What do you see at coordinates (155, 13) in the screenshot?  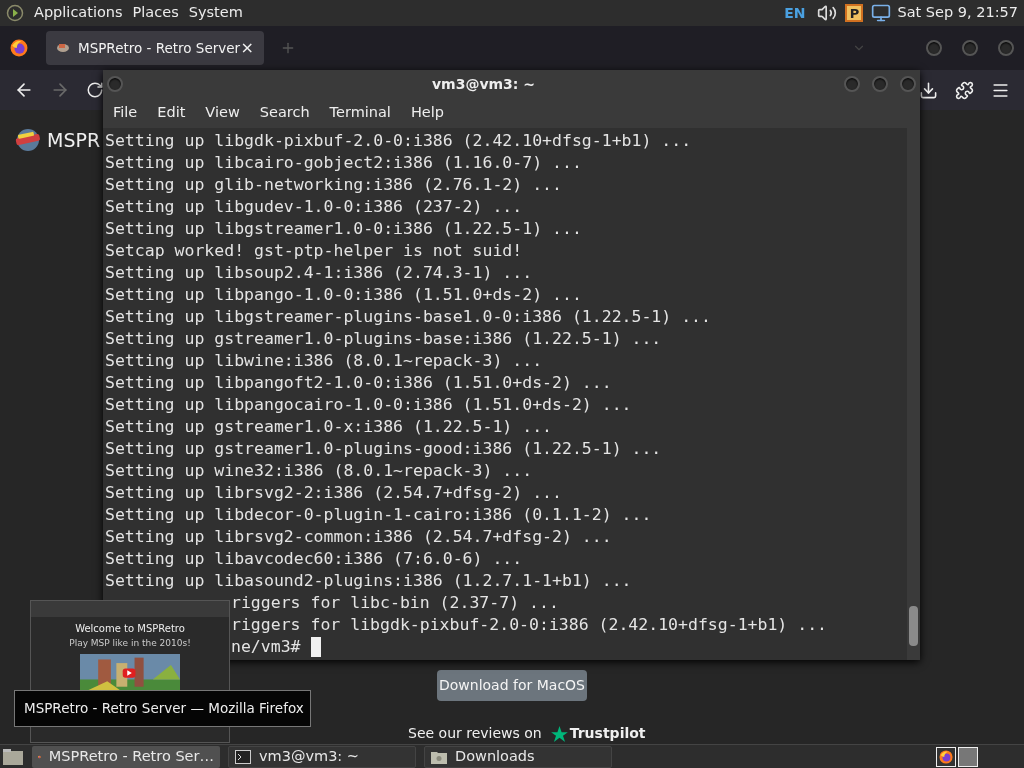 I see `panel-menu: Places` at bounding box center [155, 13].